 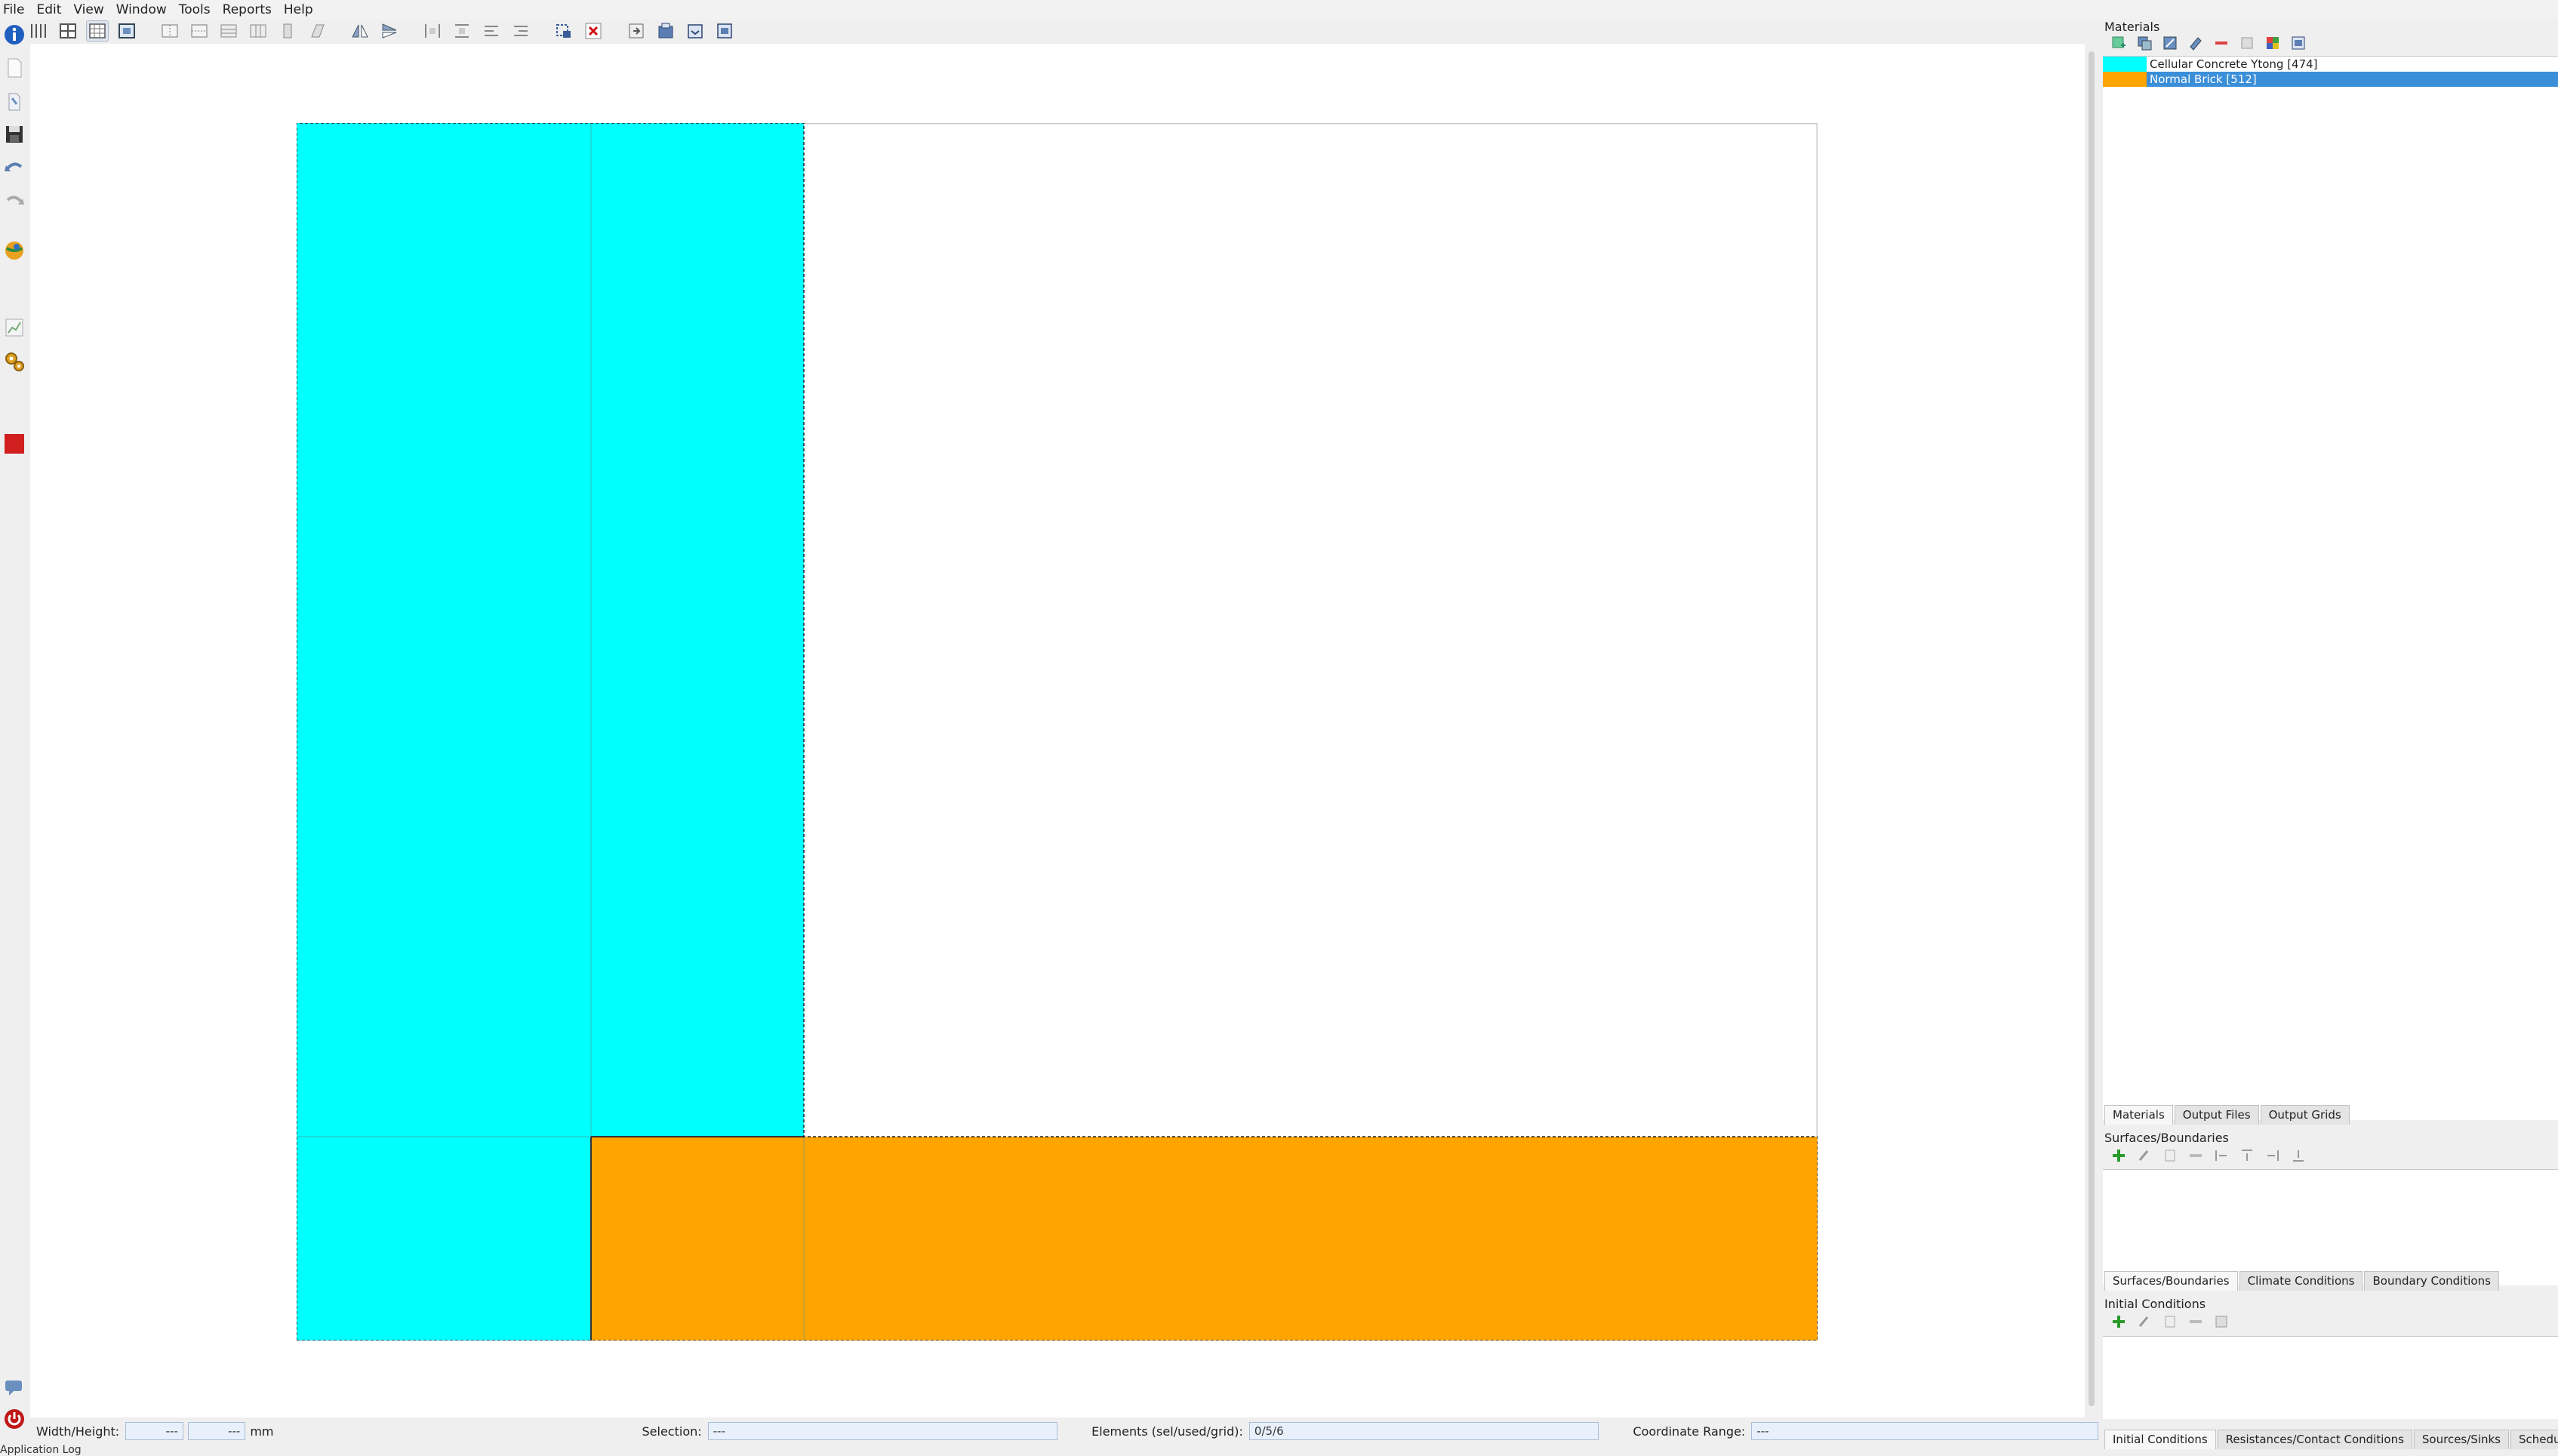 What do you see at coordinates (14, 167) in the screenshot?
I see `undo-icon` at bounding box center [14, 167].